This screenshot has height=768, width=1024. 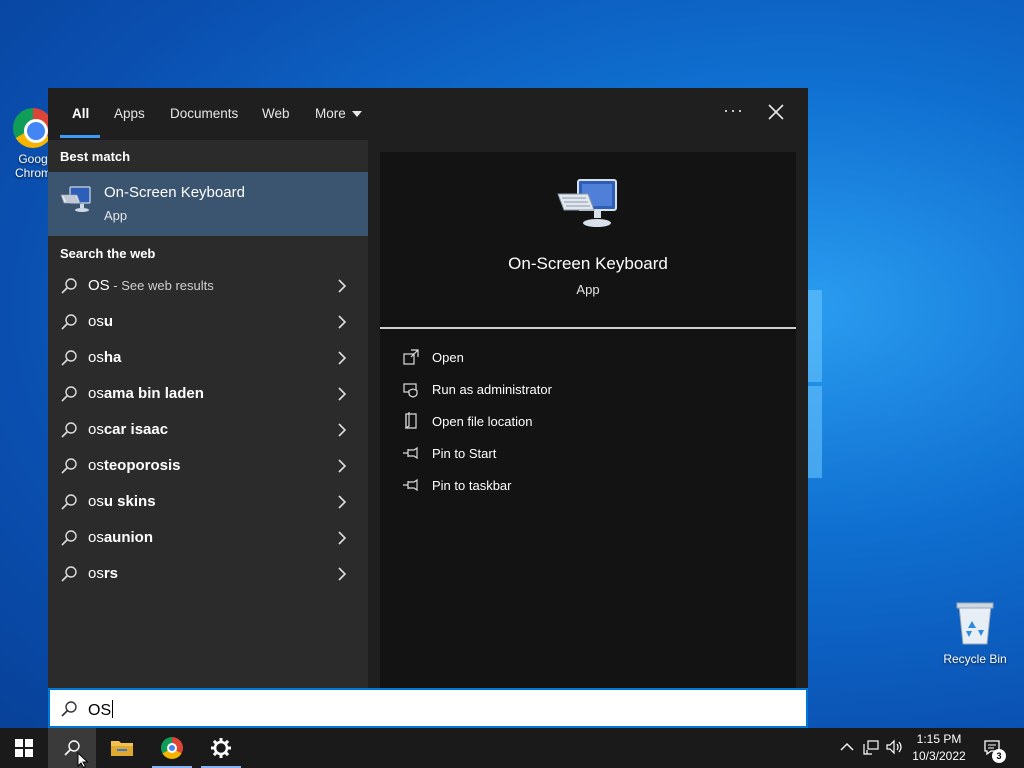 What do you see at coordinates (204, 113) in the screenshot?
I see `tab-documents: Documents` at bounding box center [204, 113].